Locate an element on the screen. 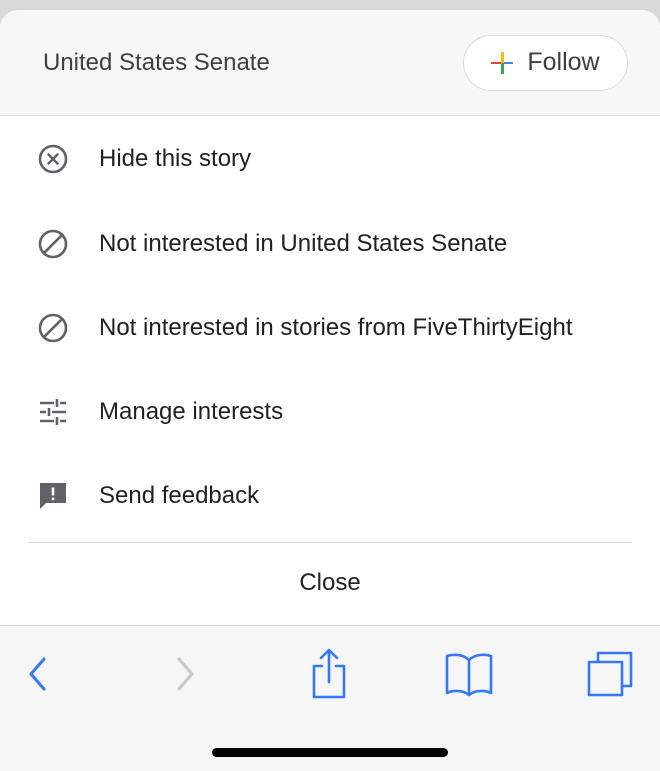 The width and height of the screenshot is (660, 771). back-button is located at coordinates (38, 676).